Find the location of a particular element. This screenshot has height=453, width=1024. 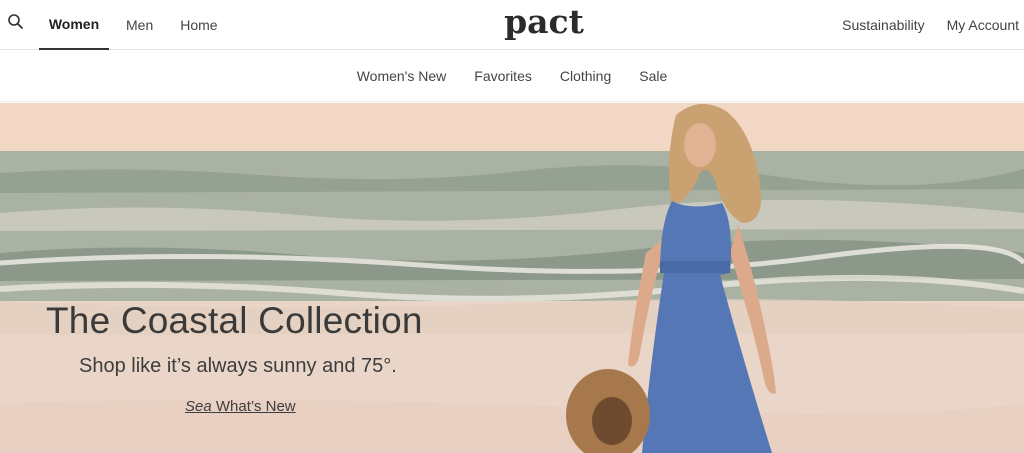

subnav-favorites: Favorites is located at coordinates (503, 76).